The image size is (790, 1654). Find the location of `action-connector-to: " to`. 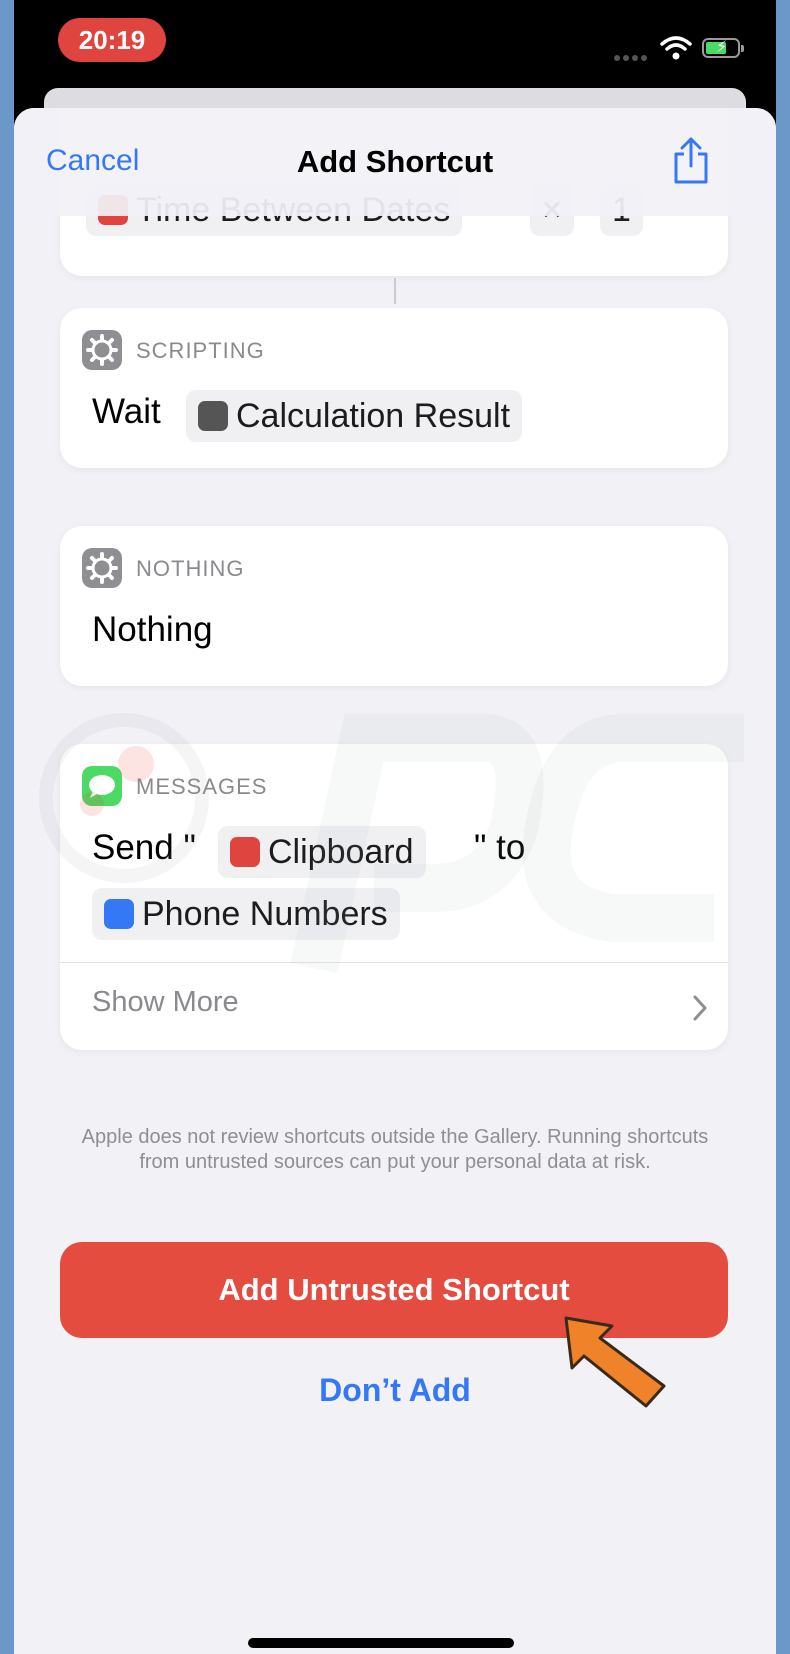

action-connector-to: " to is located at coordinates (500, 847).